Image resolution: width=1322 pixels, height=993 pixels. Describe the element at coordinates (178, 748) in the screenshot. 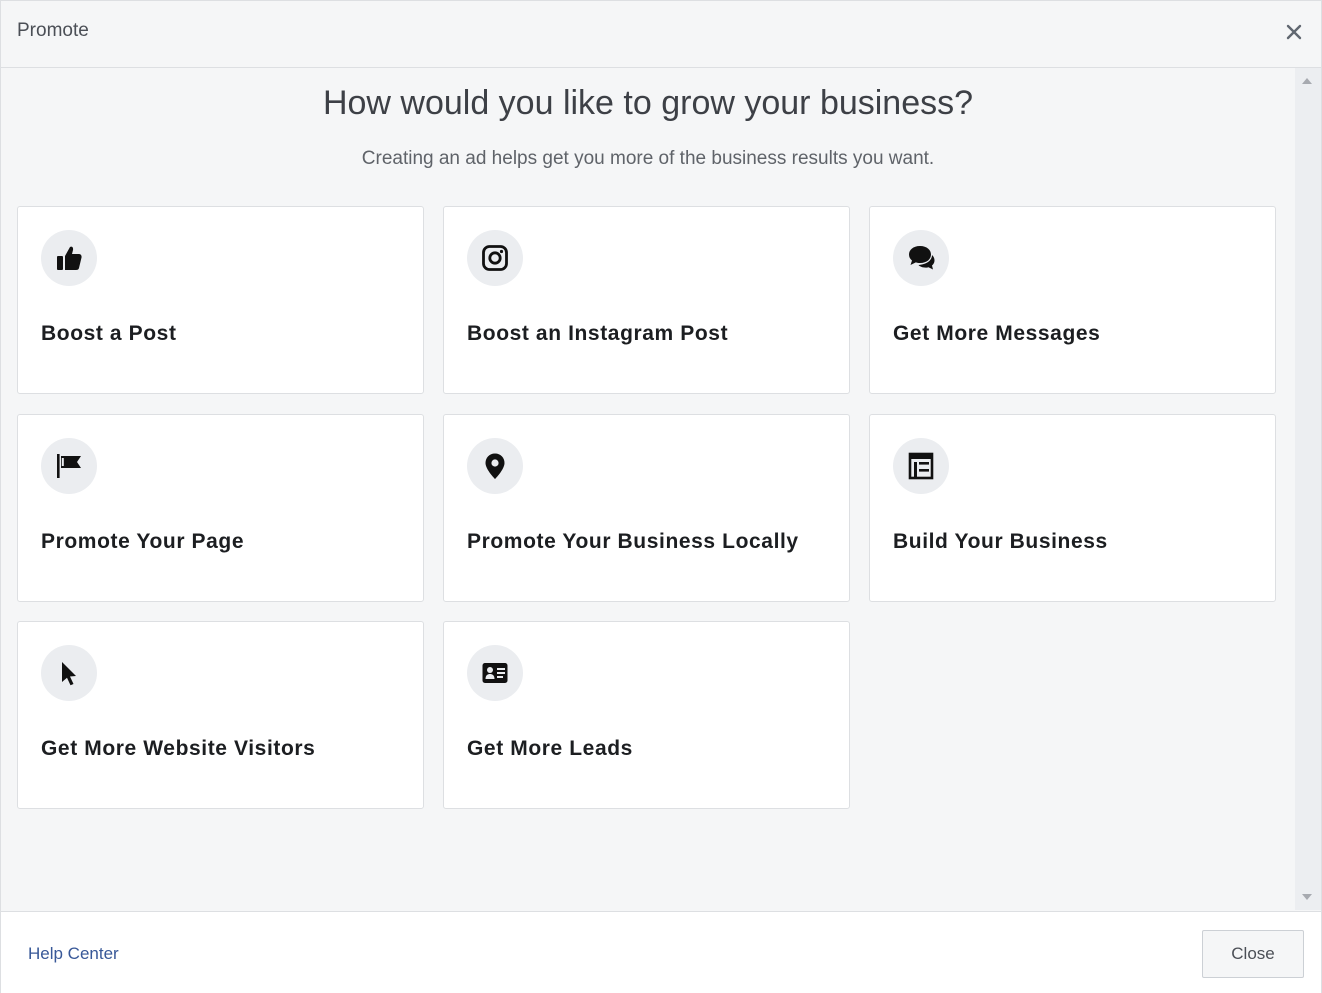

I see `option-label: Get More Website Visitors` at that location.